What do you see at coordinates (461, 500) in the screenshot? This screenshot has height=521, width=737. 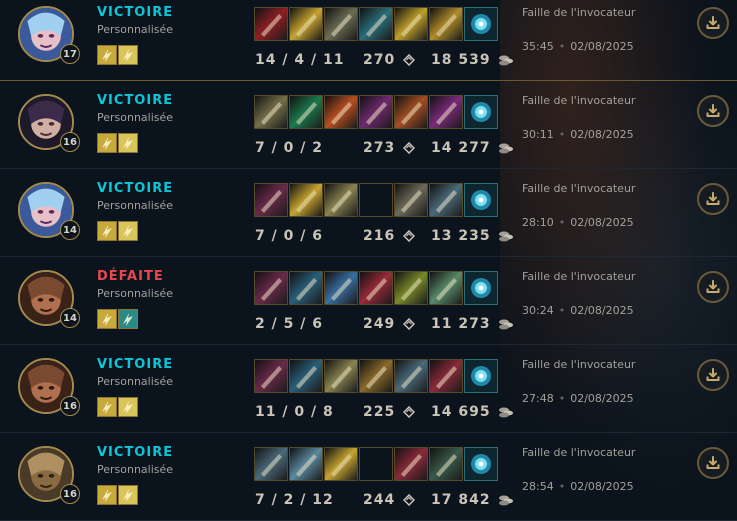 I see `gold-earned-value: 17 842` at bounding box center [461, 500].